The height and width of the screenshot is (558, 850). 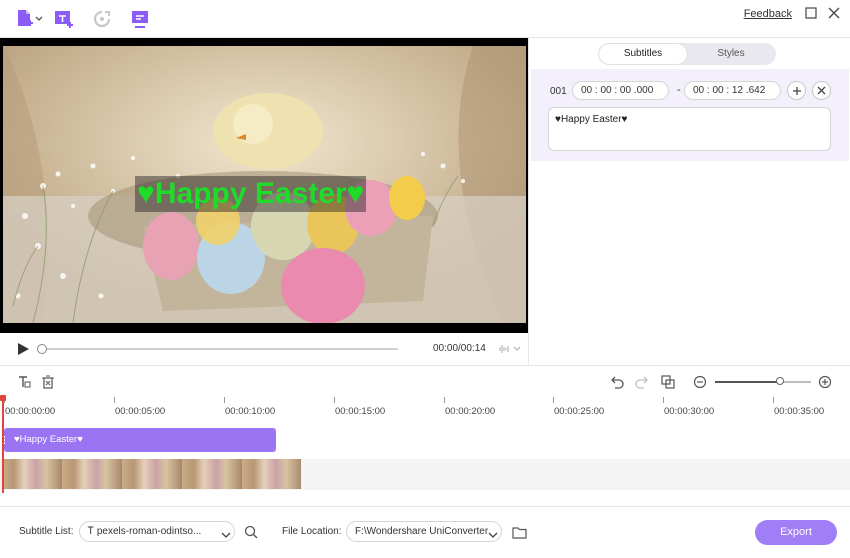 I want to click on tab-subtitles: Subtitles, so click(x=643, y=54).